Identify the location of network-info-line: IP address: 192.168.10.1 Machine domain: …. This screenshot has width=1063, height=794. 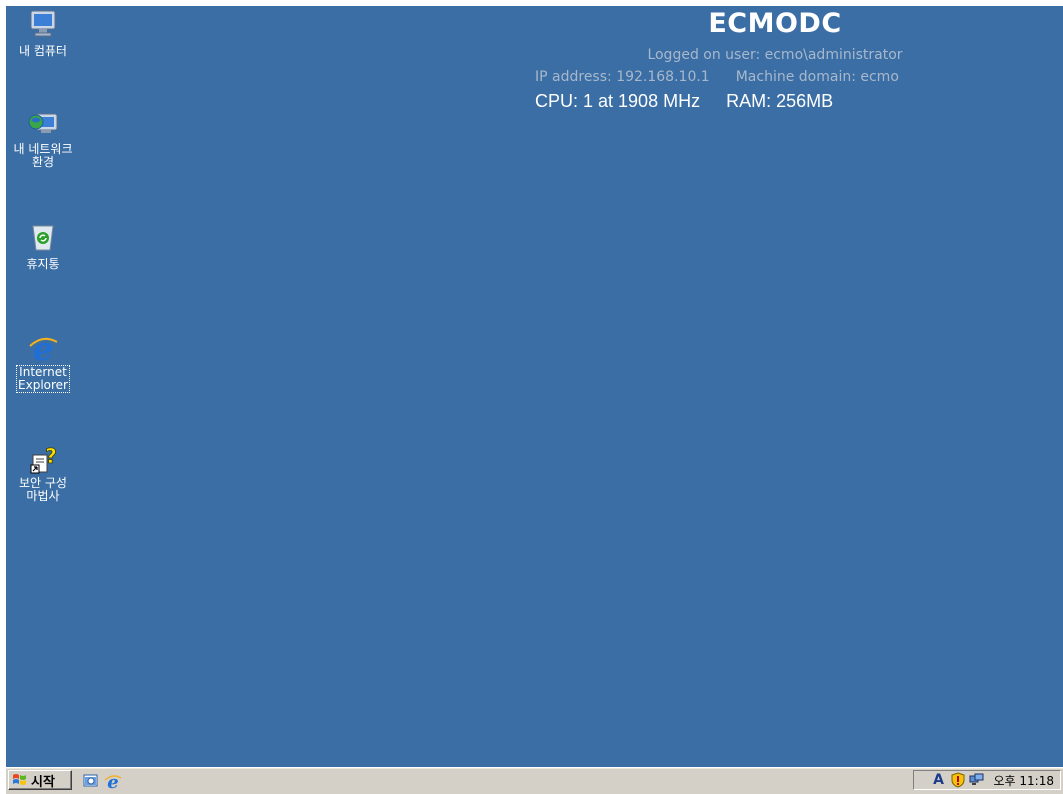
(775, 77).